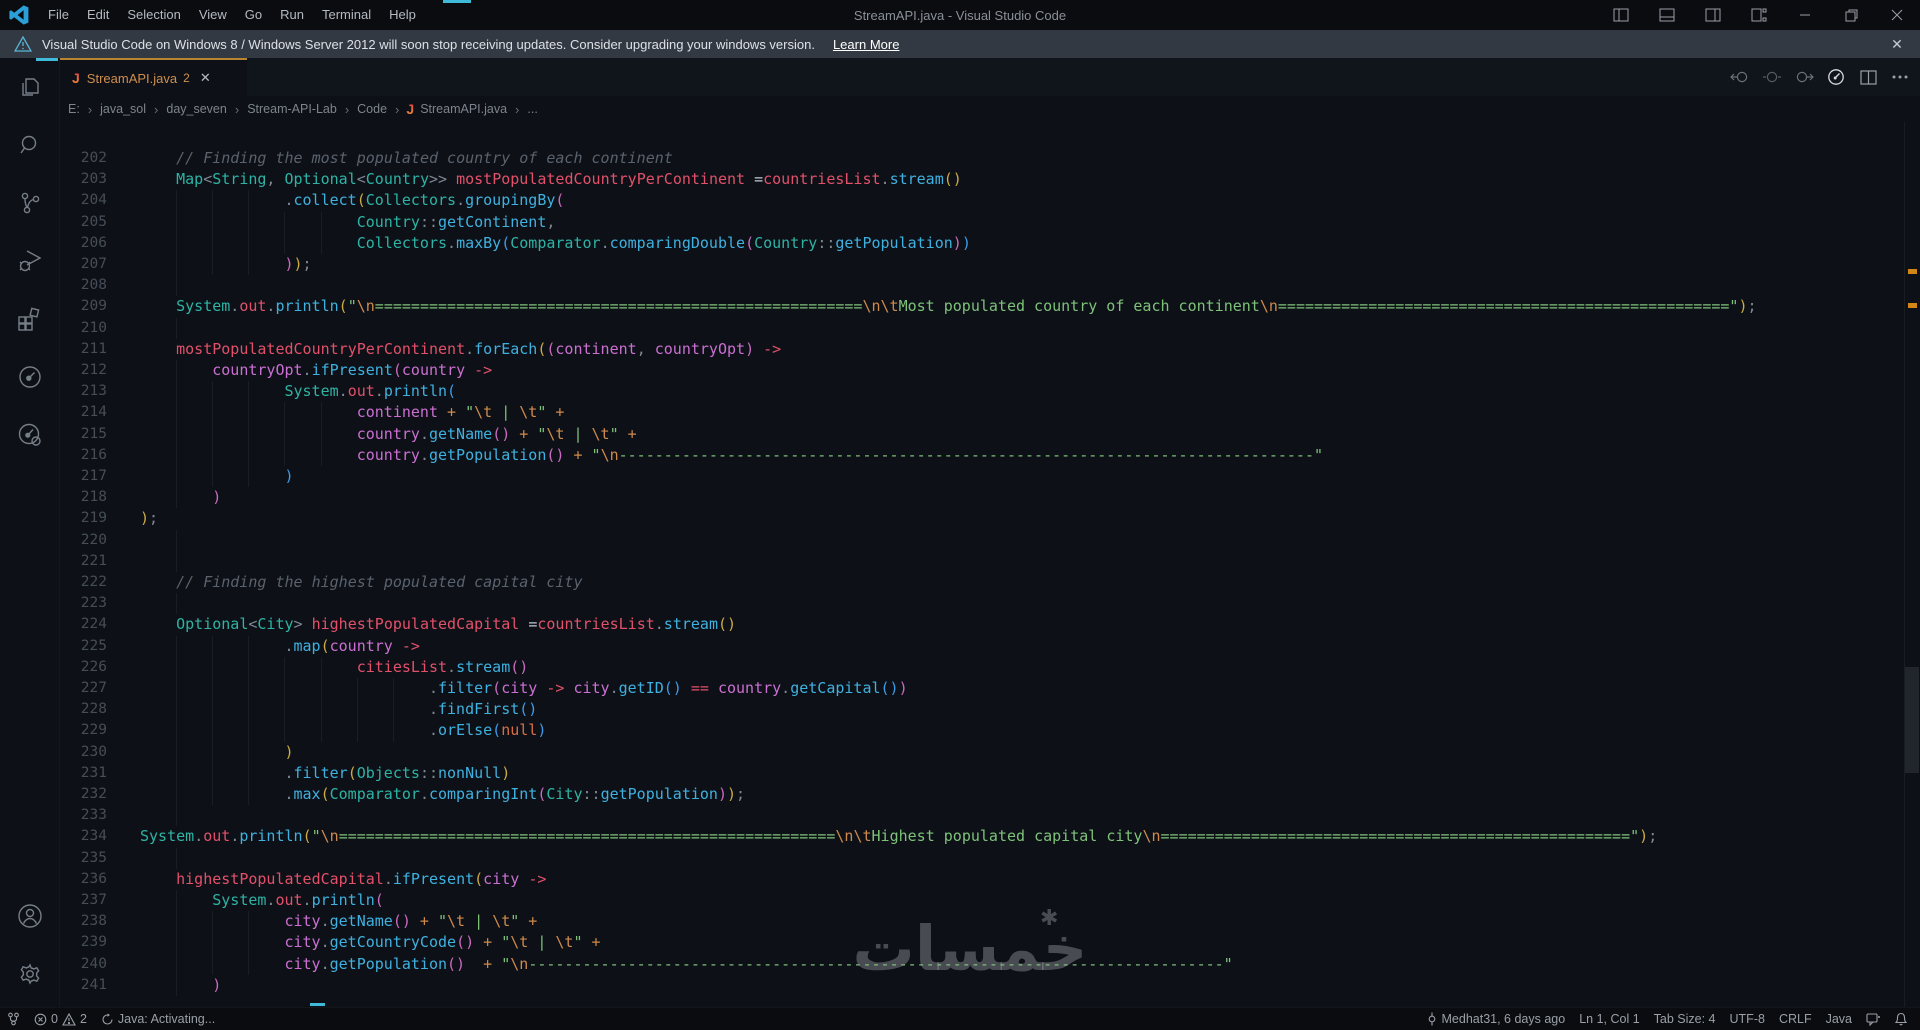 Image resolution: width=1920 pixels, height=1030 pixels. Describe the element at coordinates (123, 109) in the screenshot. I see `breadcrumb-item: java_sol` at that location.